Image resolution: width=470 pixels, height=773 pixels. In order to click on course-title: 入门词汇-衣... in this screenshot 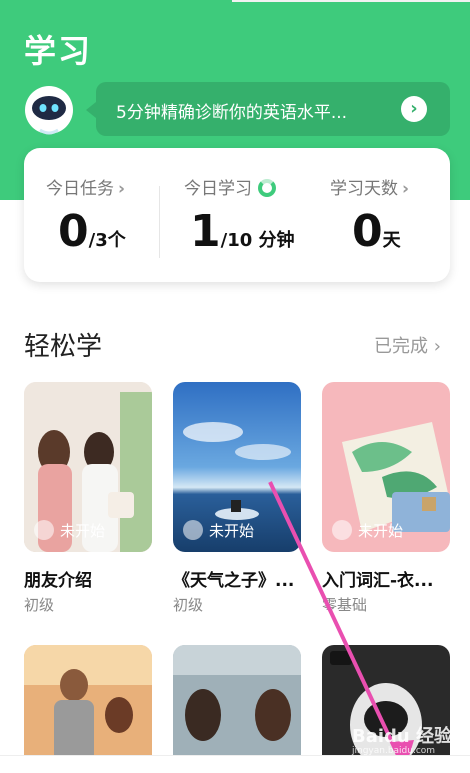, I will do `click(396, 578)`.